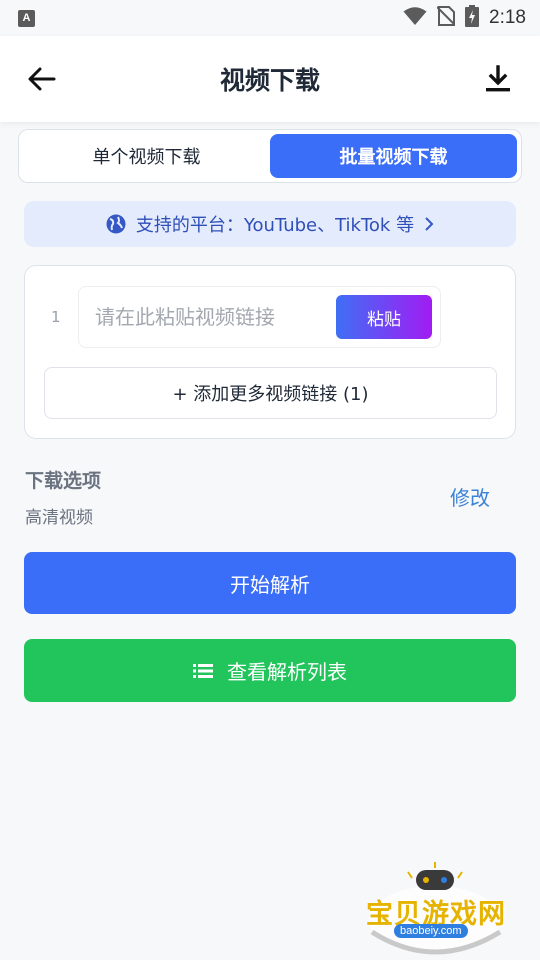  Describe the element at coordinates (270, 583) in the screenshot. I see `start-parse-button: 开始解析` at that location.